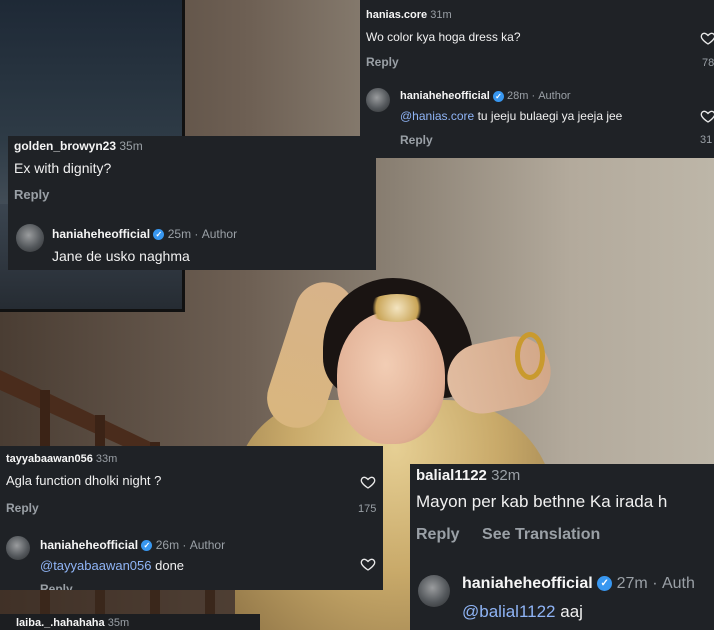  I want to click on reply-header: haniaheheofficial ✓ 27m · Auth, so click(578, 583).